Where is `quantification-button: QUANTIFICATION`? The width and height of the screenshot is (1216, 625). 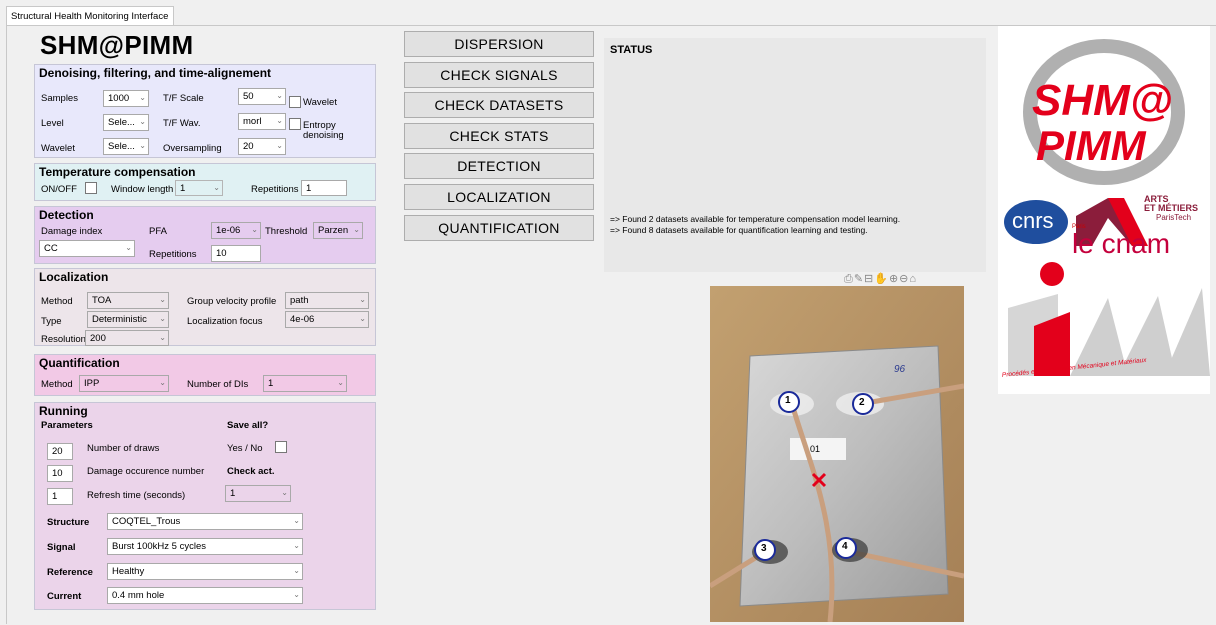
quantification-button: QUANTIFICATION is located at coordinates (499, 228).